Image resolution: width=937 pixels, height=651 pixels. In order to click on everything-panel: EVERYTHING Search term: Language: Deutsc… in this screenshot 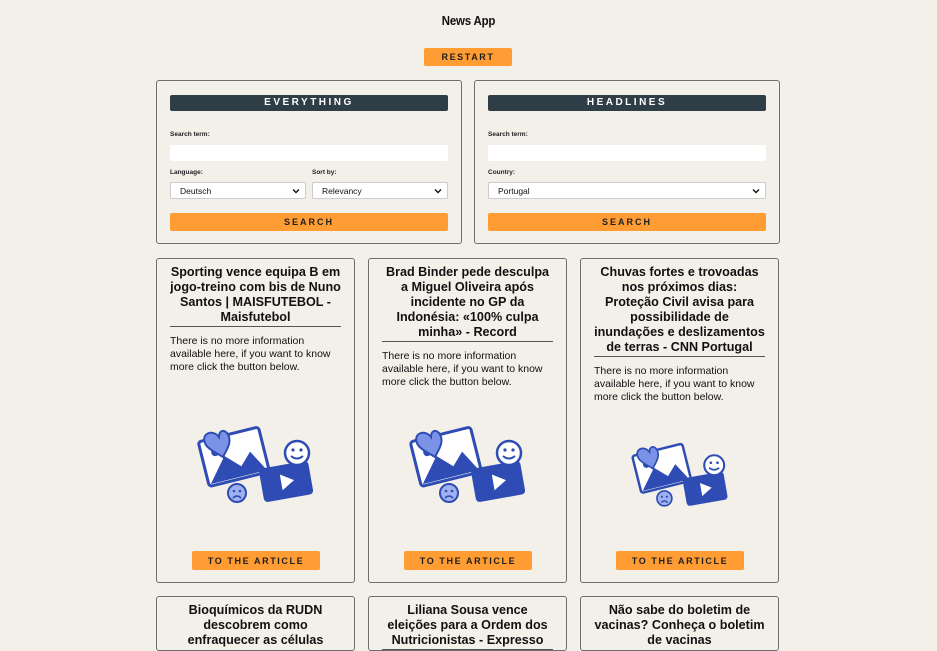, I will do `click(309, 162)`.